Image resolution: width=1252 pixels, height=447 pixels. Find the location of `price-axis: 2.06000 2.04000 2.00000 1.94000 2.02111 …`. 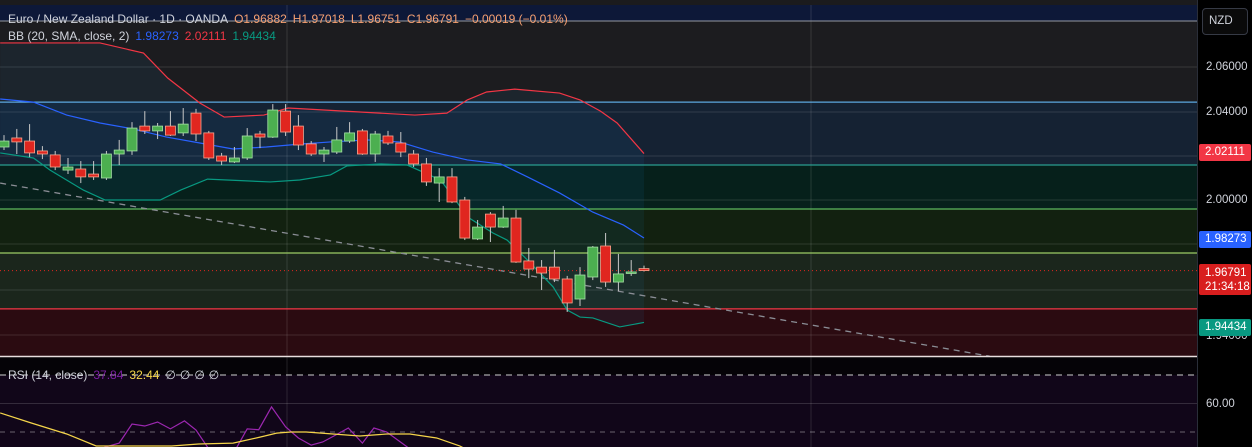

price-axis: 2.06000 2.04000 2.00000 1.94000 2.02111 … is located at coordinates (1224, 223).